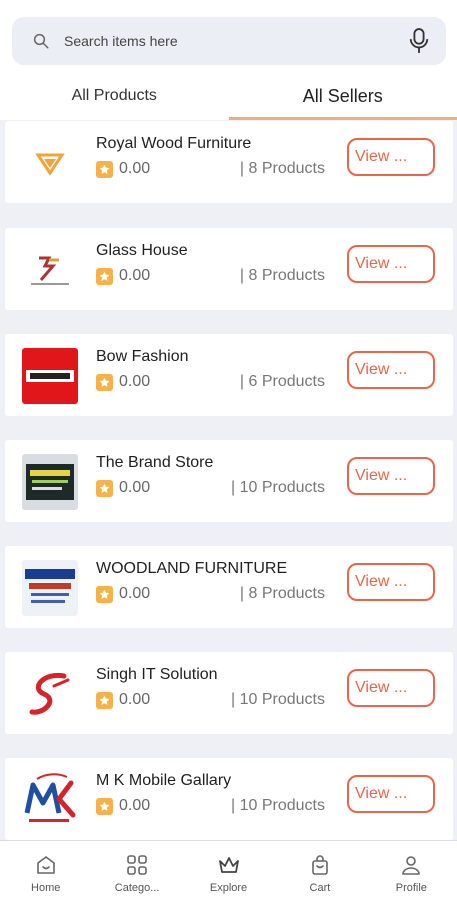 This screenshot has width=457, height=900. Describe the element at coordinates (342, 96) in the screenshot. I see `tab-all-sellers: All Sellers` at that location.